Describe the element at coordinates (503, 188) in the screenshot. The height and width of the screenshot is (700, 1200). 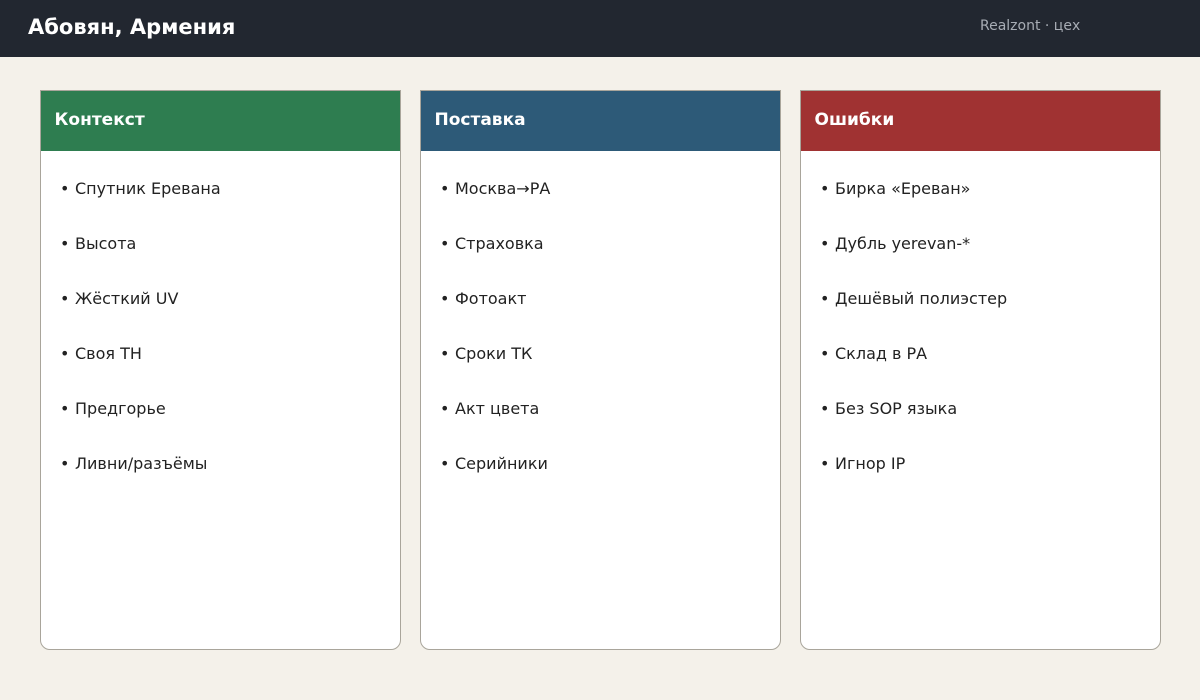
I see `list-item-label: Москва→РА` at that location.